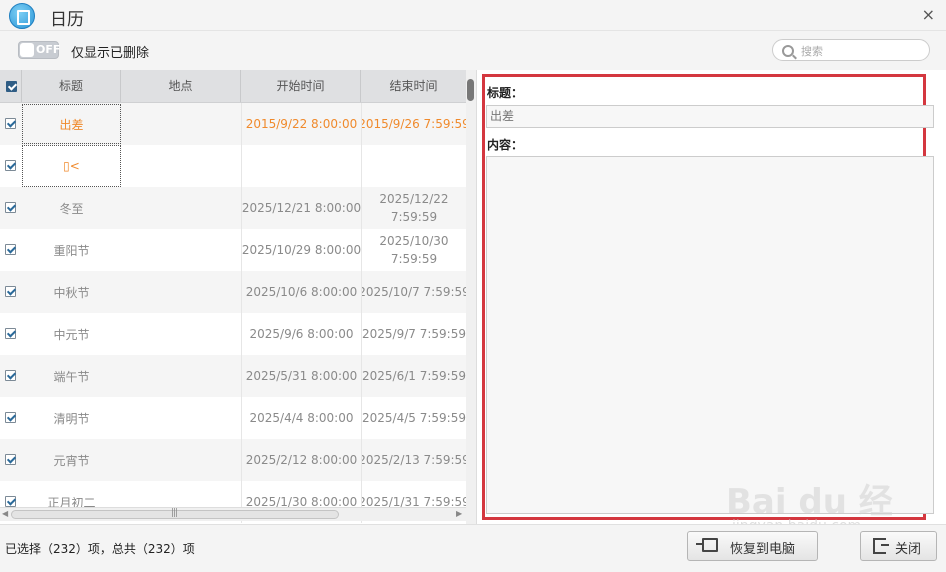  I want to click on row-start: 2025/12/21 8:00:00, so click(301, 208).